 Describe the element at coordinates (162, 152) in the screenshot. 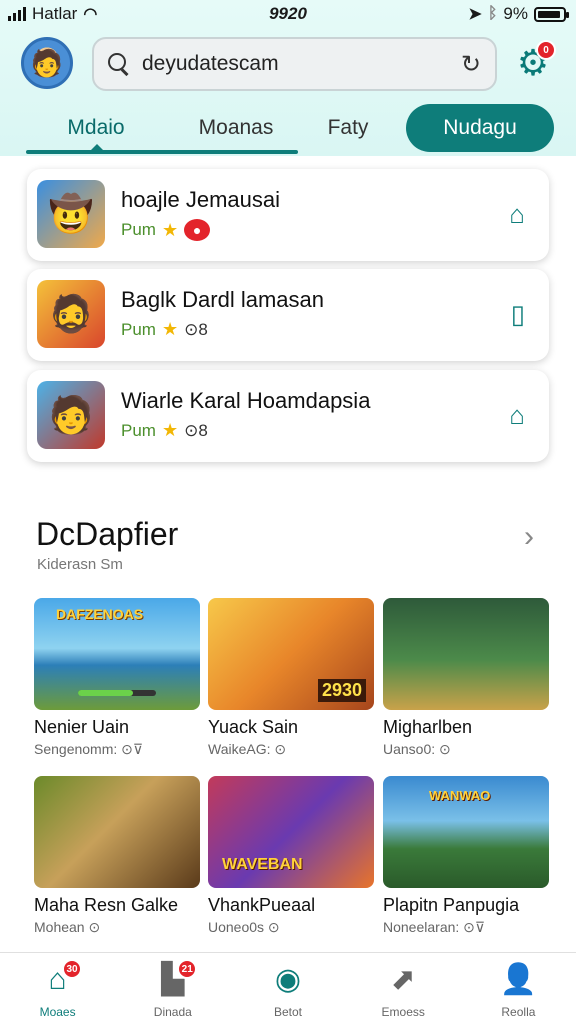

I see `tab-underline` at that location.